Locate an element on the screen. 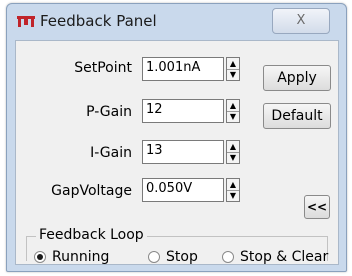 Image resolution: width=352 pixels, height=276 pixels. p-gain-label: P-Gain is located at coordinates (109, 112).